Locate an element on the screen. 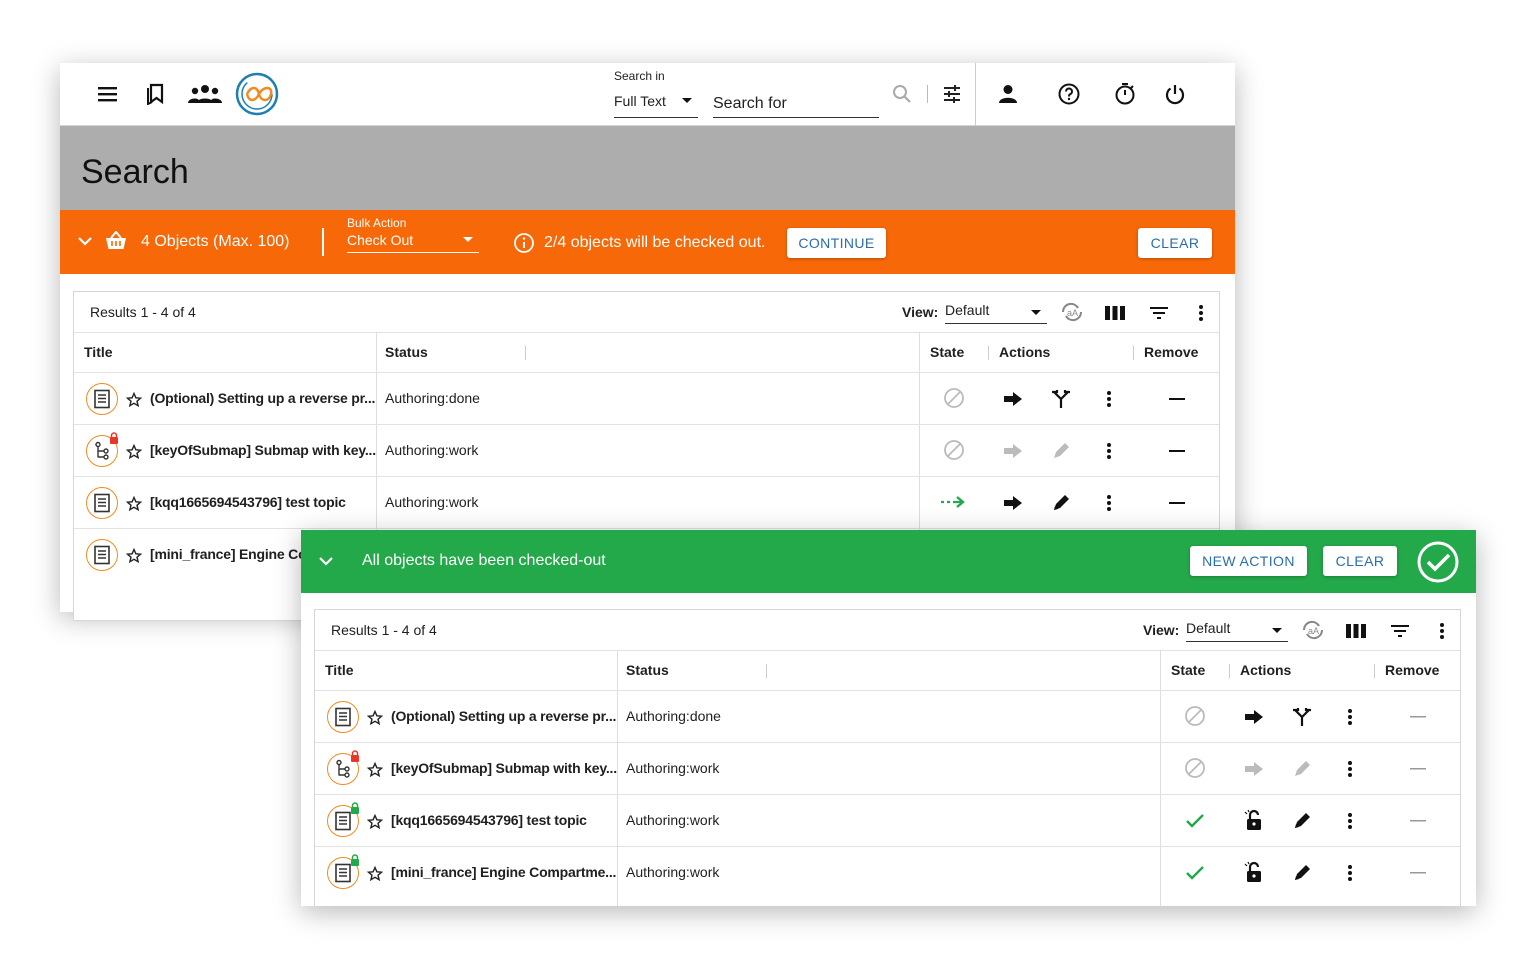  timer-icon is located at coordinates (1125, 94).